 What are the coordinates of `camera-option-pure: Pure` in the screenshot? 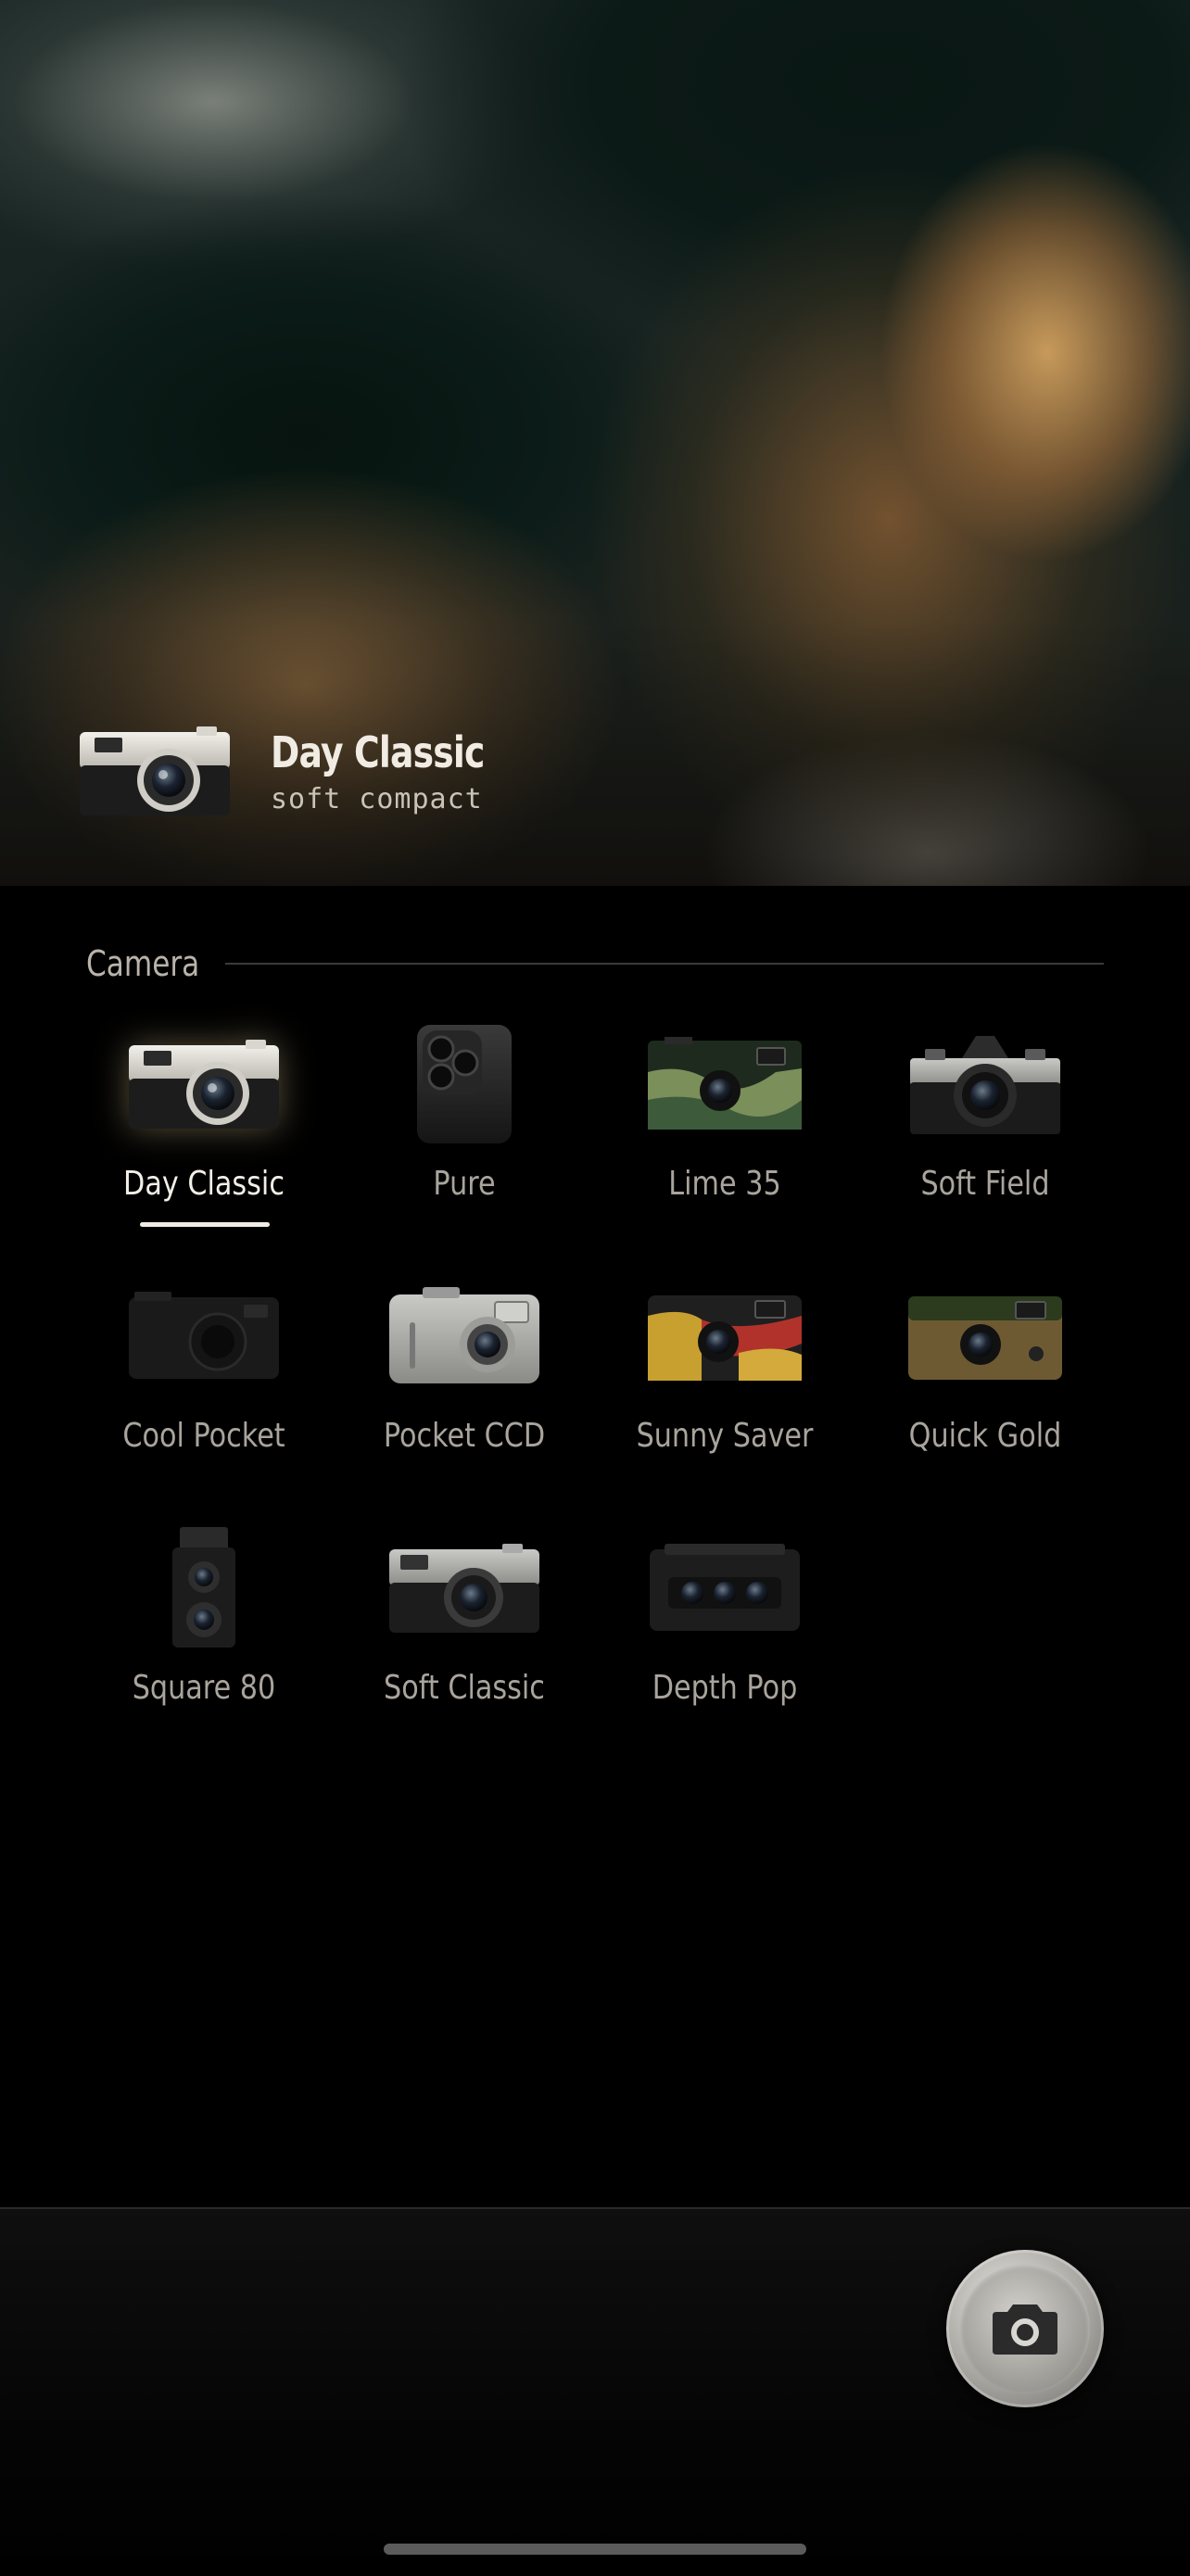 It's located at (464, 1135).